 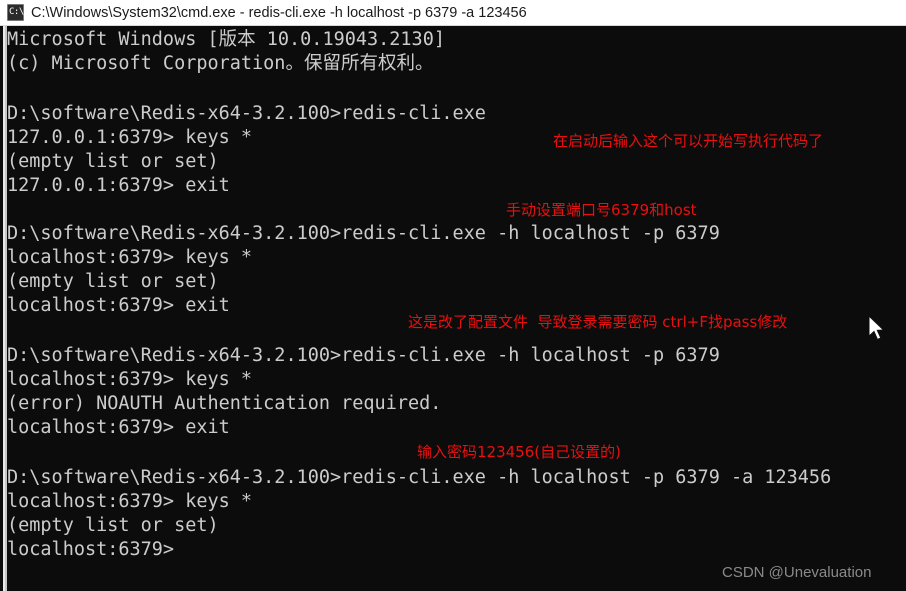 I want to click on left-scrollbar-strip, so click(x=3, y=308).